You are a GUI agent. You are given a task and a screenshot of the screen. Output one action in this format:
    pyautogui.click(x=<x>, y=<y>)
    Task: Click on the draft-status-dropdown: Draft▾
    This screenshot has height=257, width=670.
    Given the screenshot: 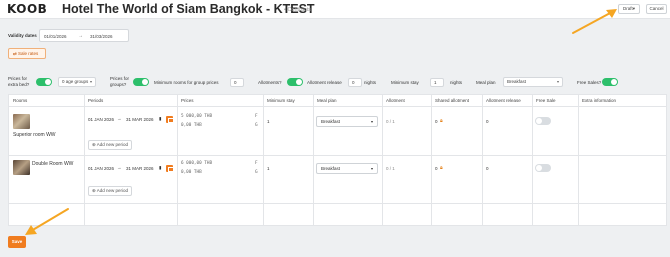 What is the action you would take?
    pyautogui.click(x=629, y=9)
    